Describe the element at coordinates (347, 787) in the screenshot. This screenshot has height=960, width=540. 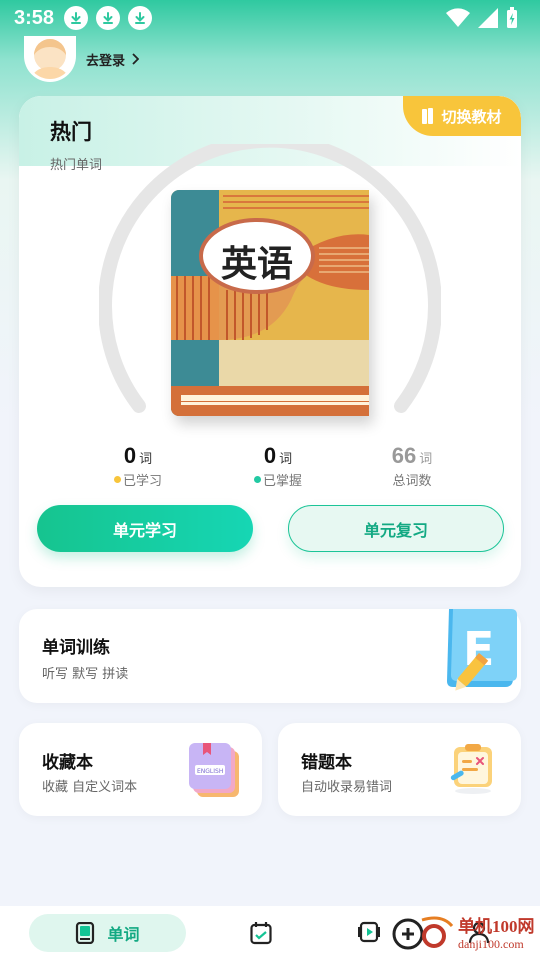
I see `mistakes-subtitle: 自动收录易错词` at that location.